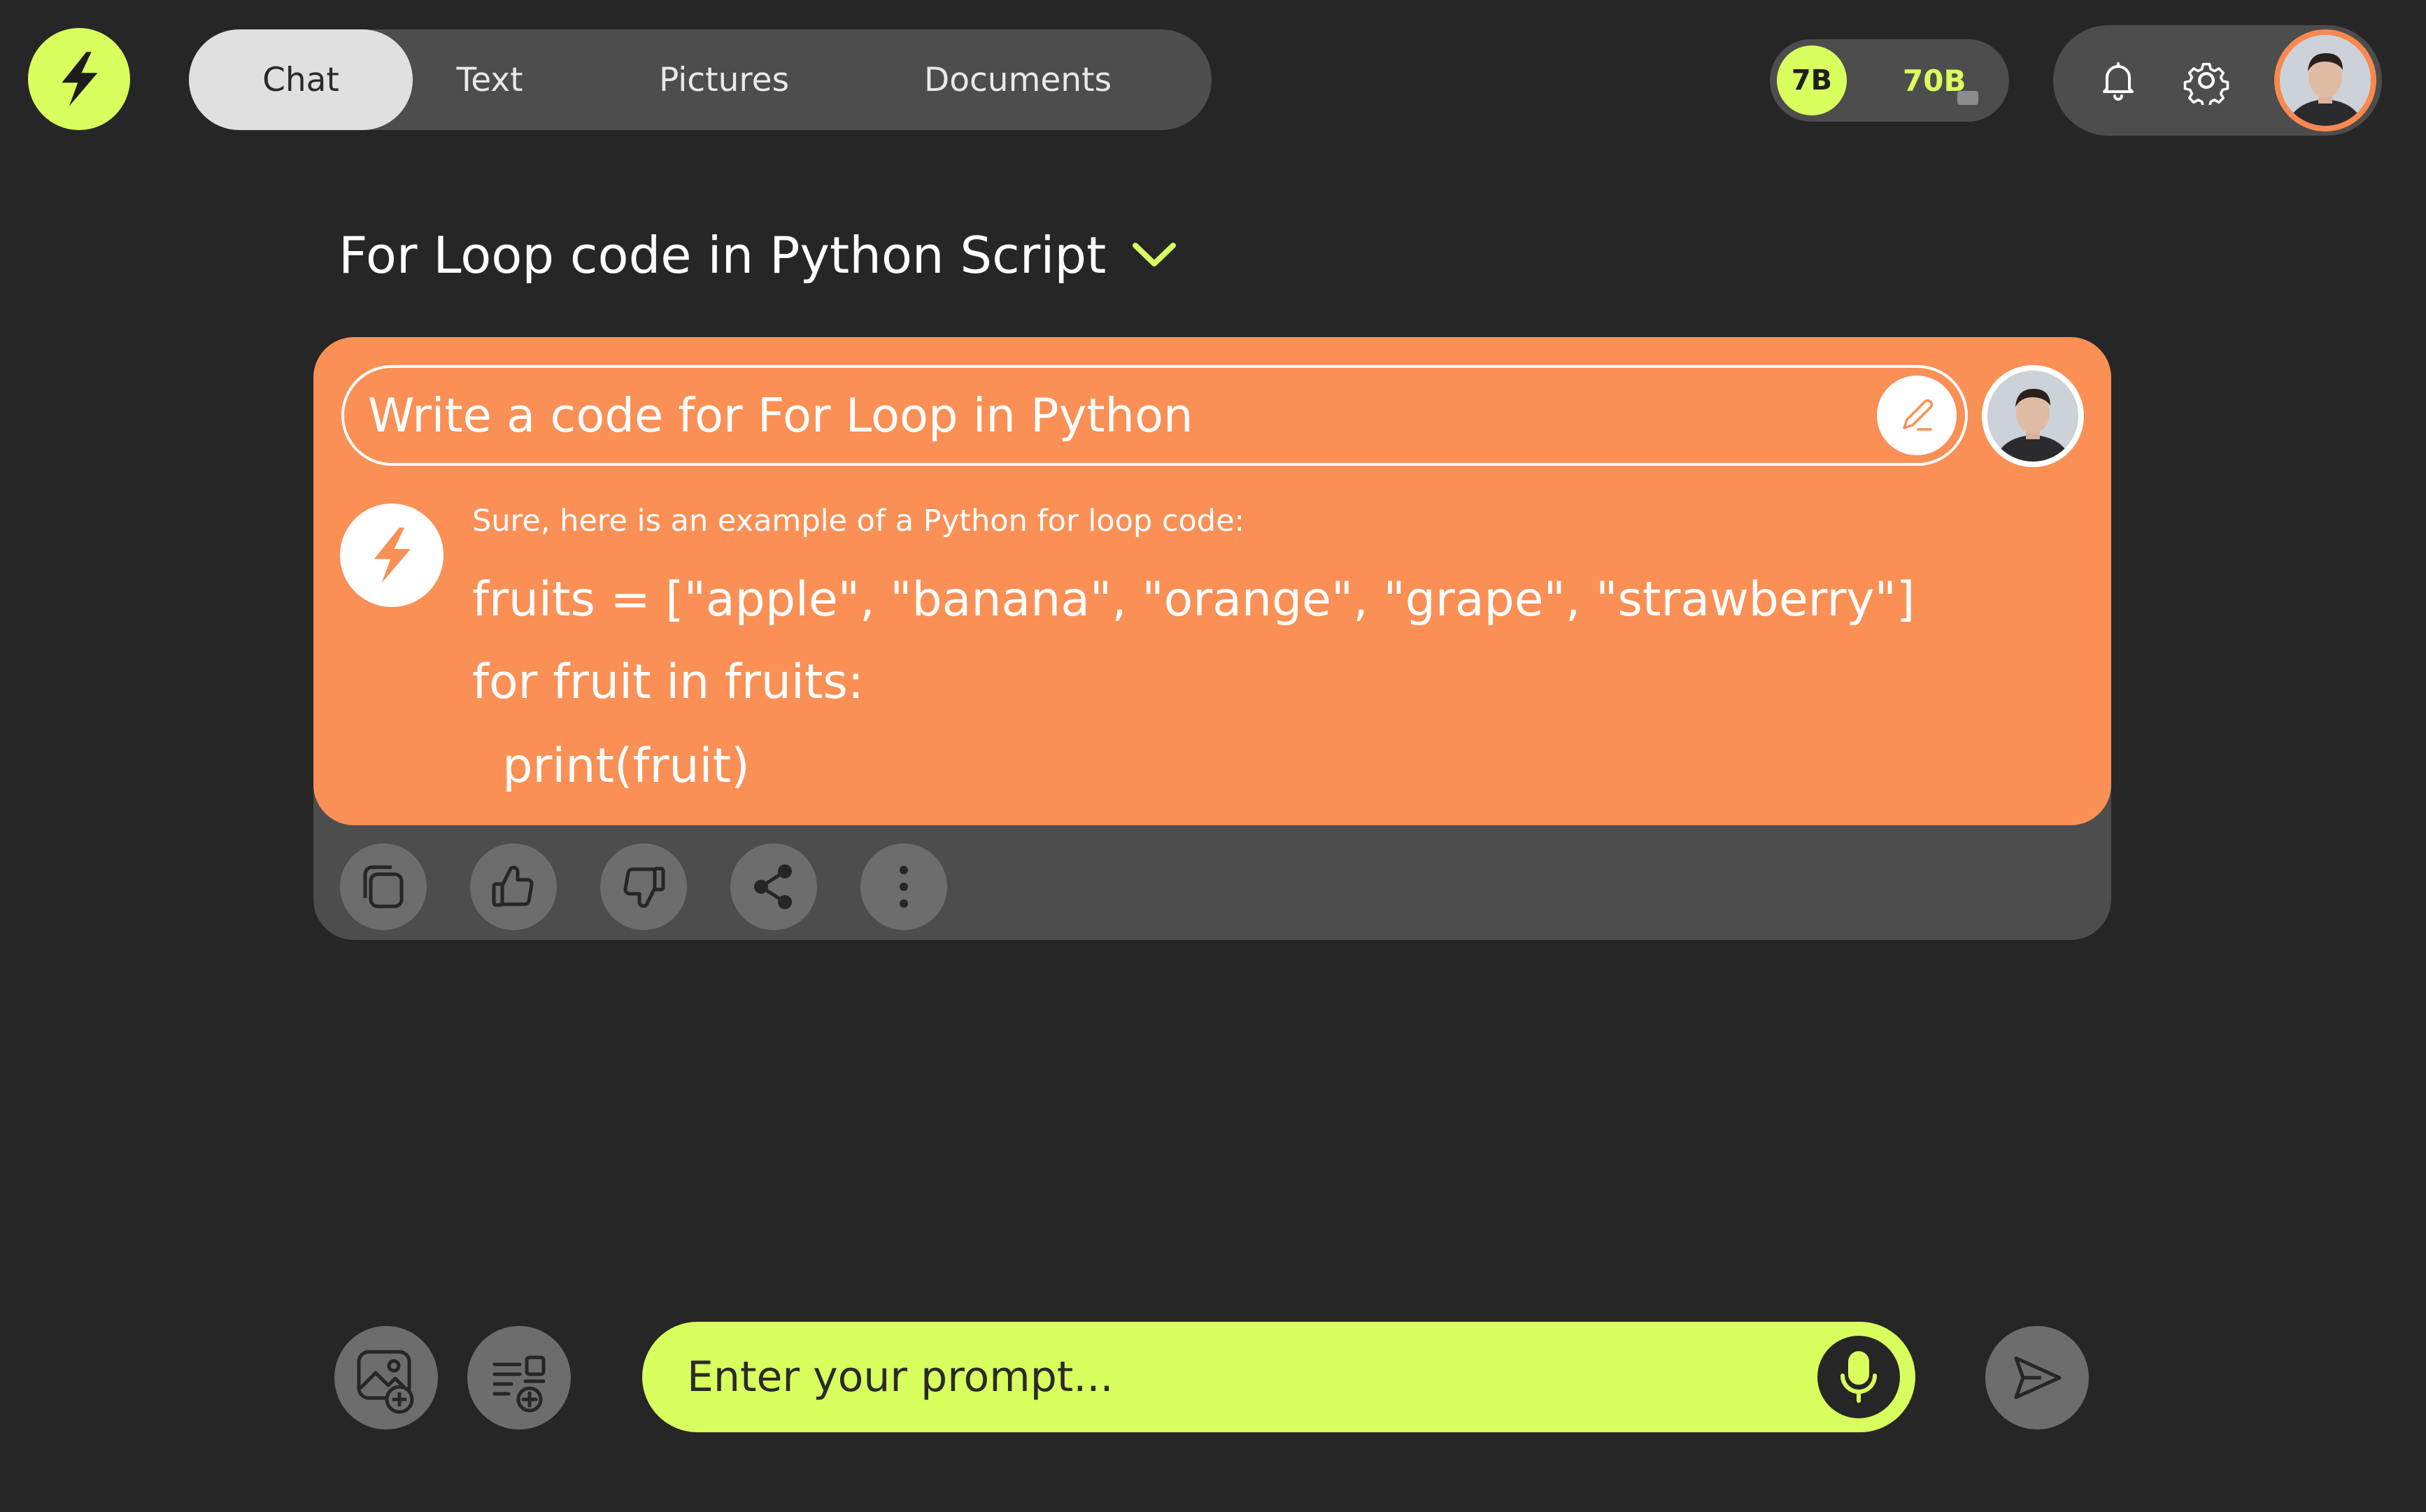 This screenshot has width=2426, height=1512. I want to click on user-toolbar, so click(2217, 80).